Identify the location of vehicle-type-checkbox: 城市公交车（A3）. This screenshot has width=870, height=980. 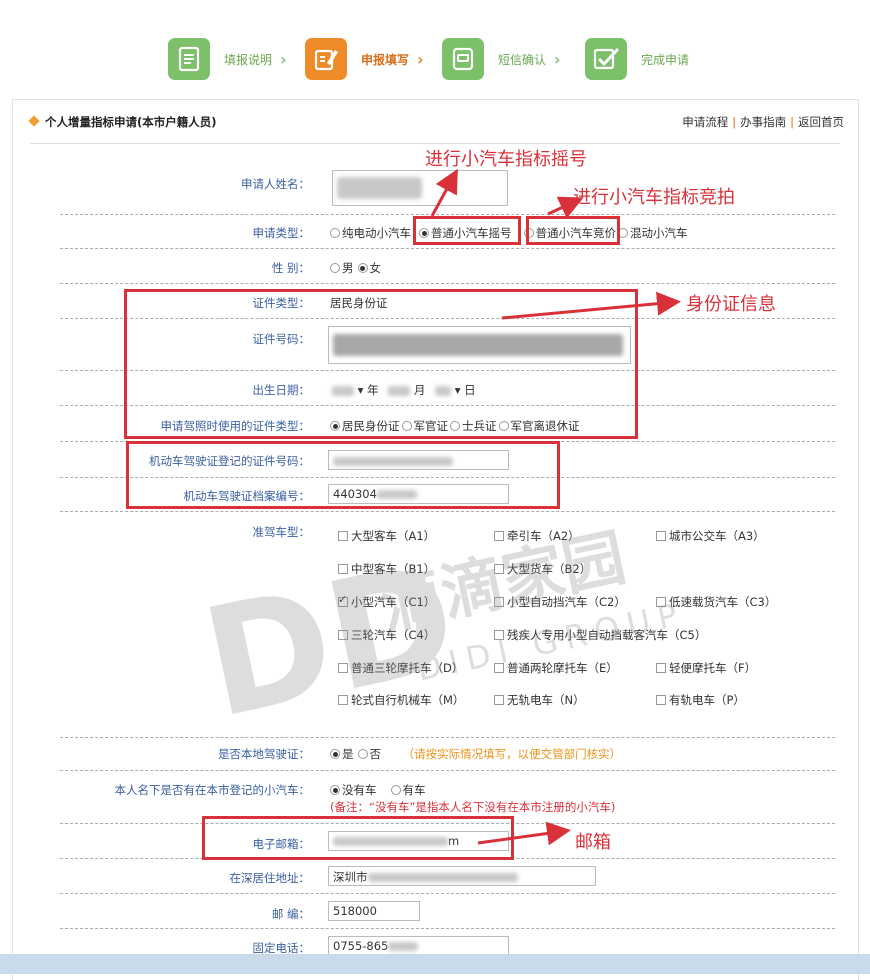
(710, 536).